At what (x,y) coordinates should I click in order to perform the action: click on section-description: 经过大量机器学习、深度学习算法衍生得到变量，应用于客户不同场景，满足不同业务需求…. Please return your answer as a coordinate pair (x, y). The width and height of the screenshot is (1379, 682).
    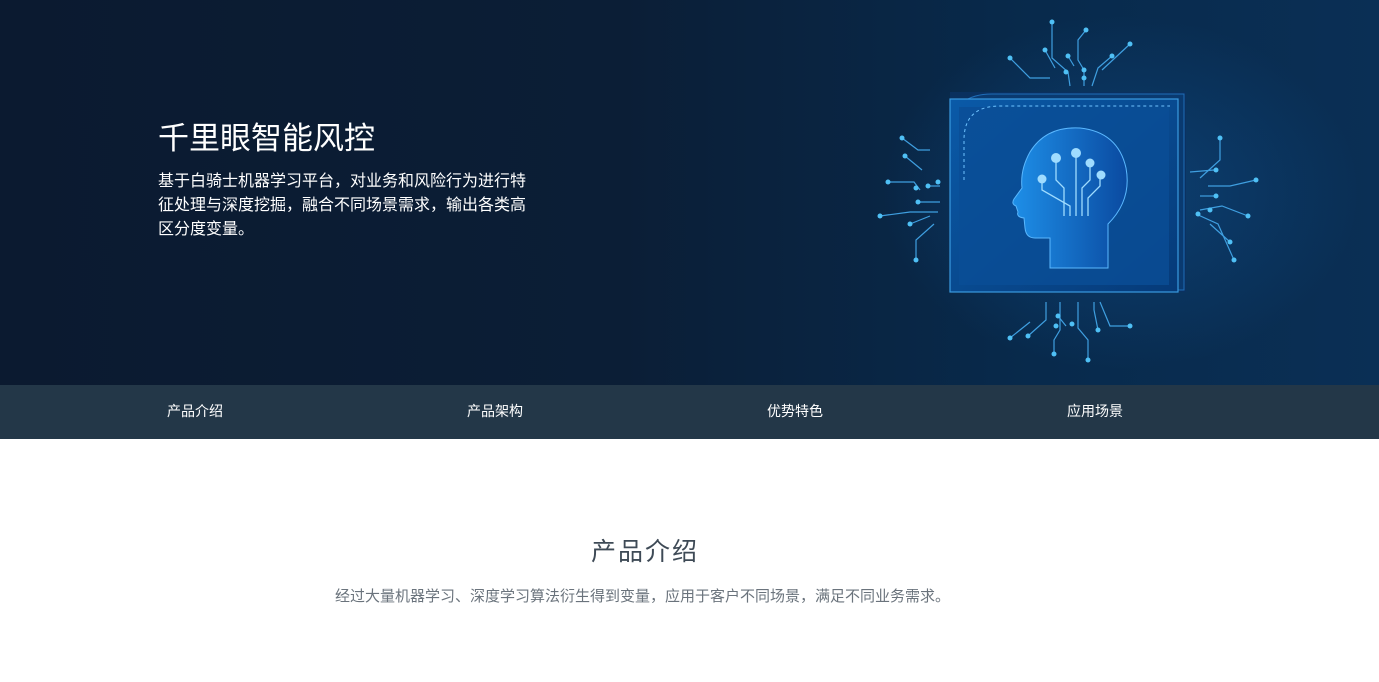
    Looking at the image, I should click on (642, 596).